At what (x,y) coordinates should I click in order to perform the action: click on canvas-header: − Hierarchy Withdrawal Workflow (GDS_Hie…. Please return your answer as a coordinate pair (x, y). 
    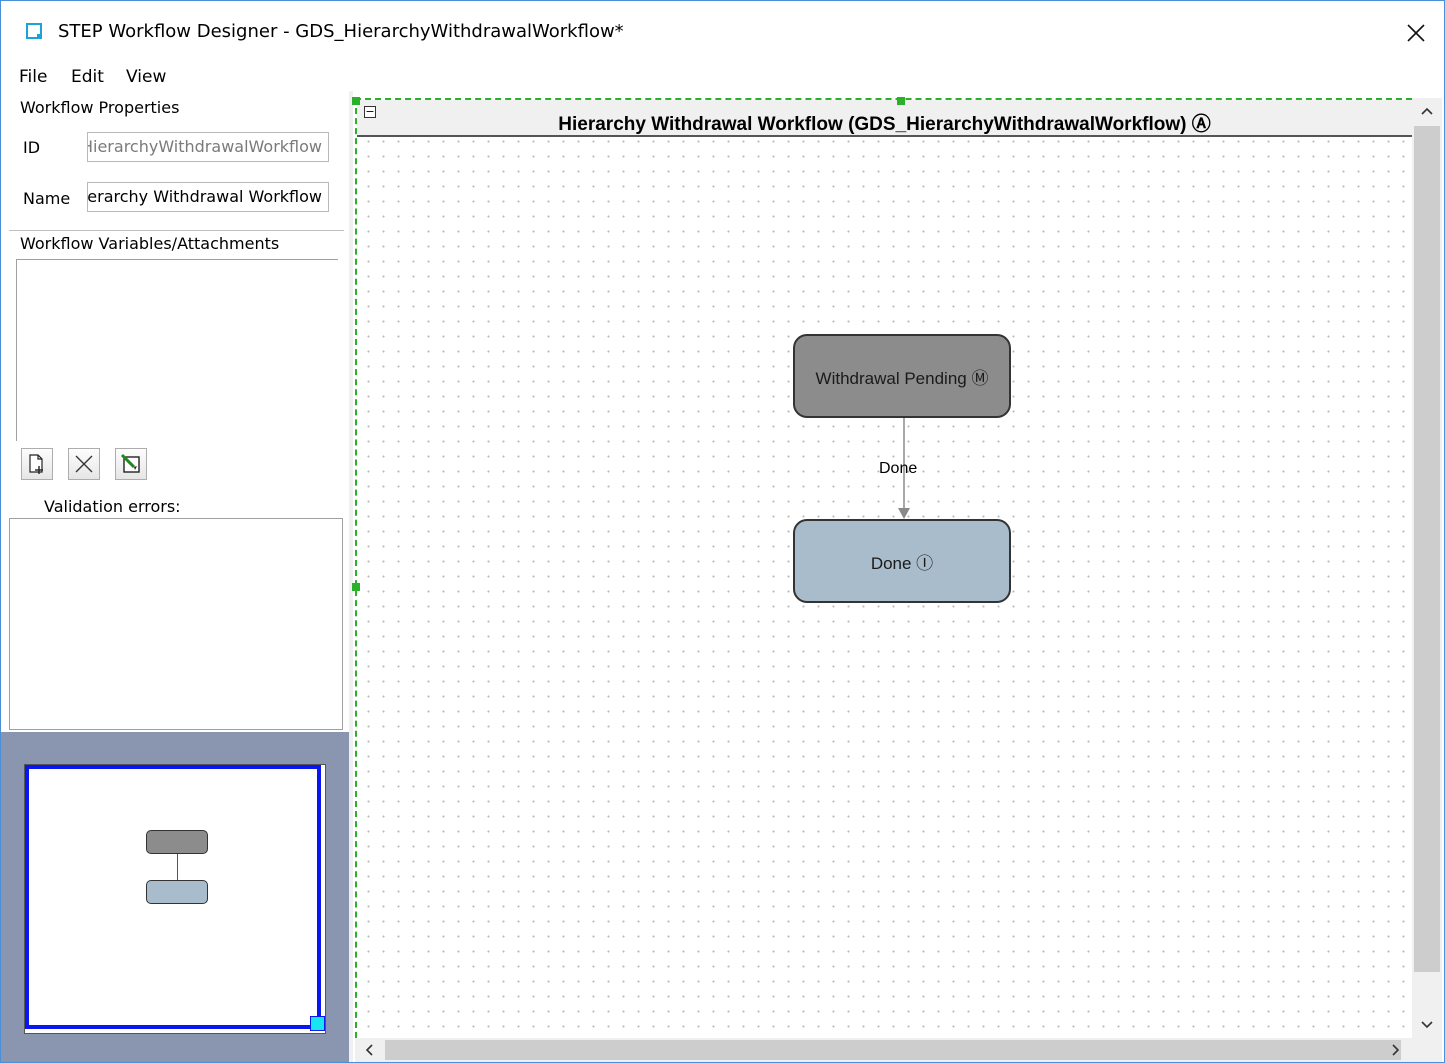
    Looking at the image, I should click on (884, 118).